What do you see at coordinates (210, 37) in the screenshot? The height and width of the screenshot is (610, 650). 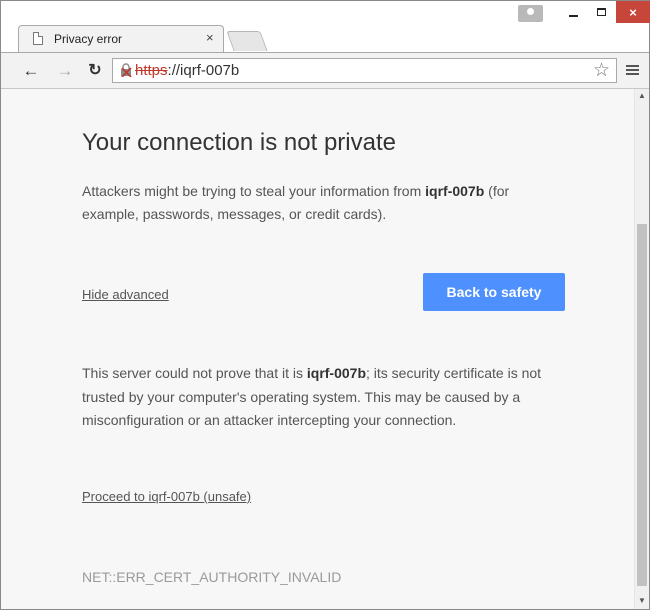 I see `tab-close-icon: ×` at bounding box center [210, 37].